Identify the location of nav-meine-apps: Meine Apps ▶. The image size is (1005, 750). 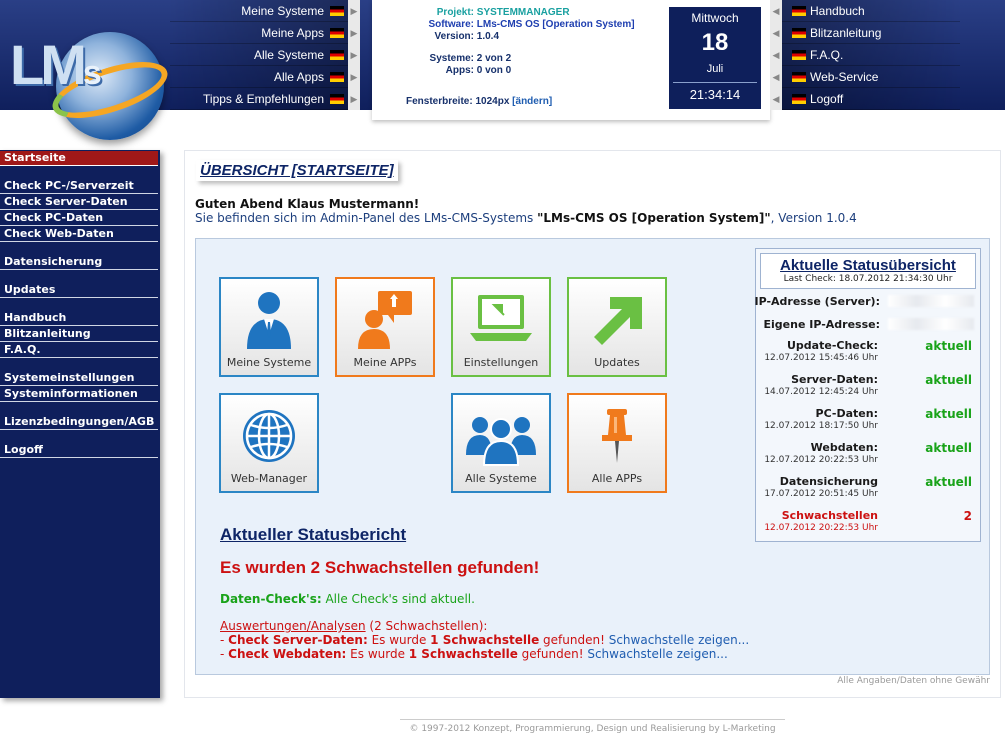
(265, 33).